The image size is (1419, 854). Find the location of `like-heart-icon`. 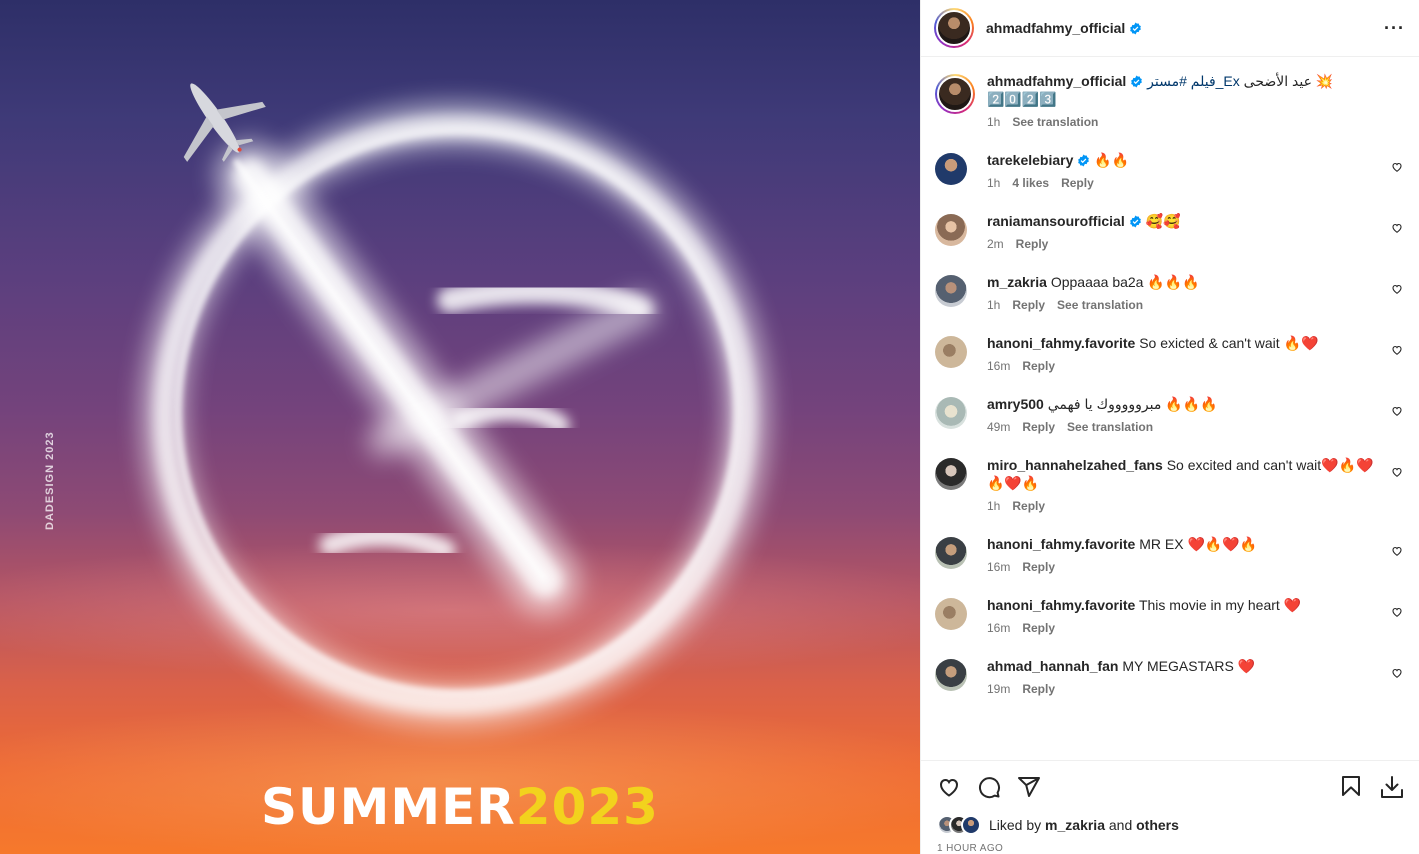

like-heart-icon is located at coordinates (949, 787).